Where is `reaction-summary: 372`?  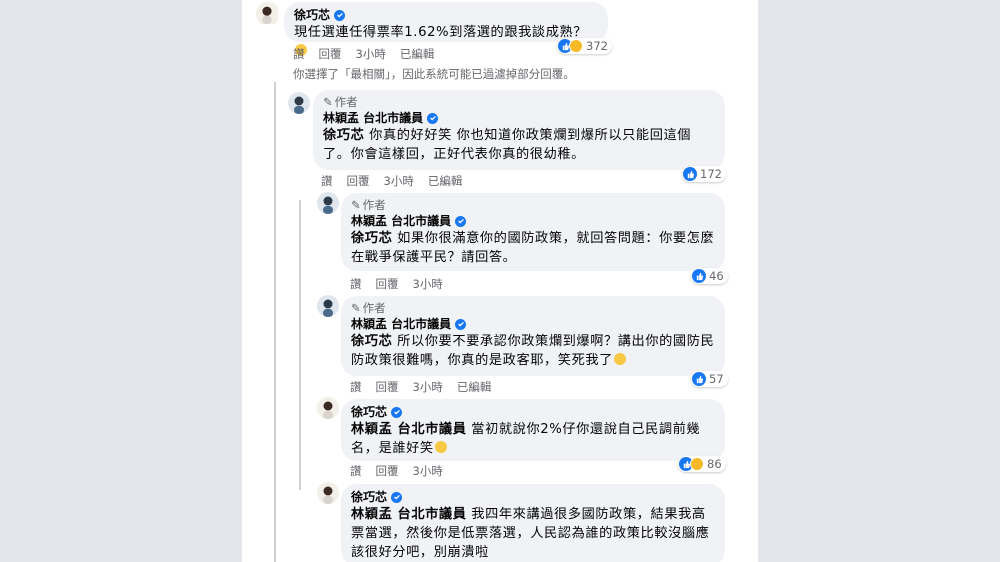 reaction-summary: 372 is located at coordinates (584, 46).